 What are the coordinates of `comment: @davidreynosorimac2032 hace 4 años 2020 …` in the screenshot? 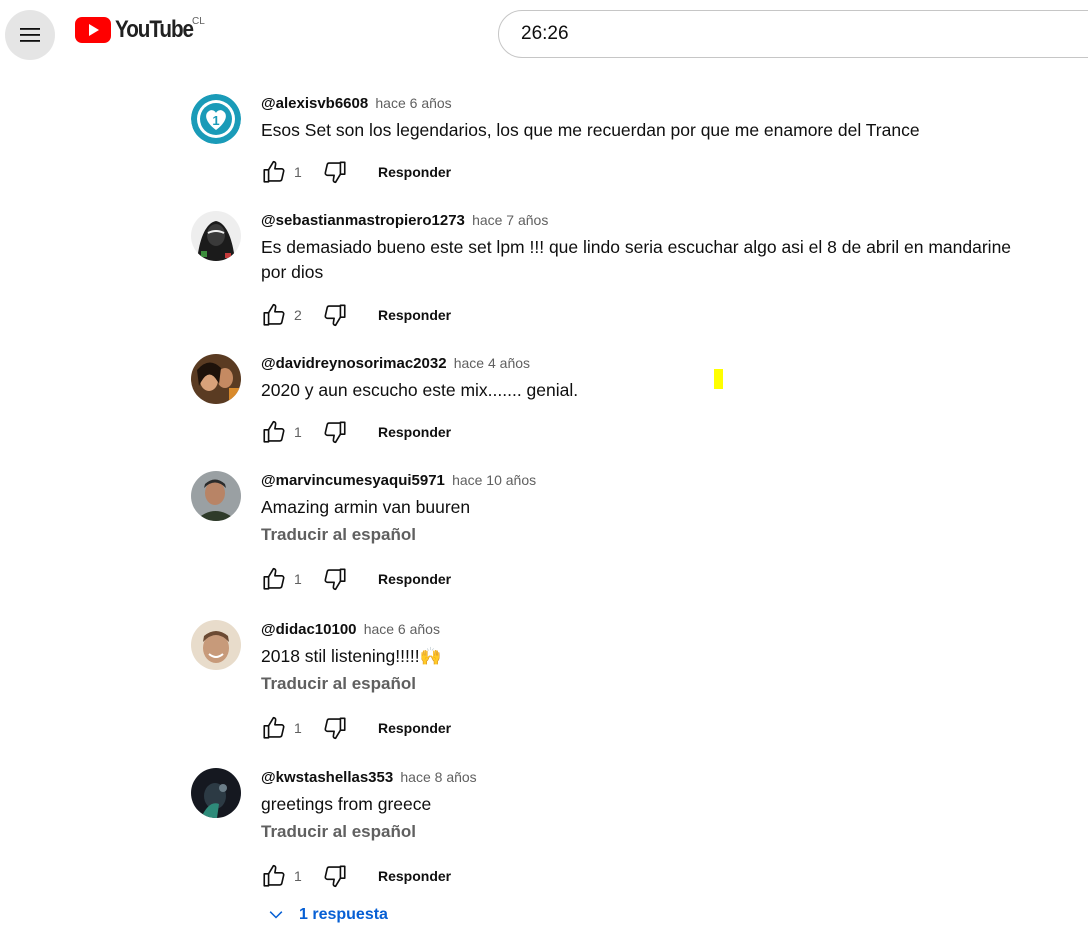 It's located at (621, 400).